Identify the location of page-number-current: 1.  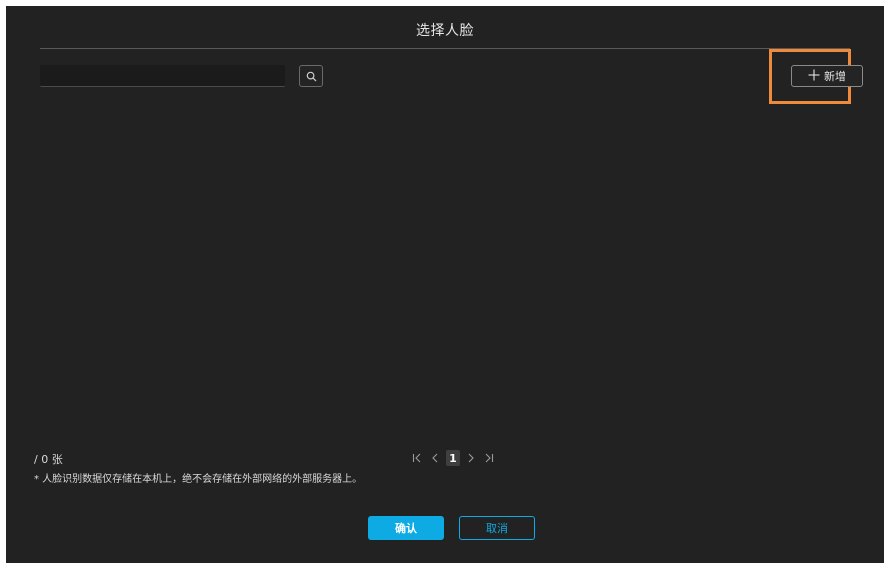
(453, 458).